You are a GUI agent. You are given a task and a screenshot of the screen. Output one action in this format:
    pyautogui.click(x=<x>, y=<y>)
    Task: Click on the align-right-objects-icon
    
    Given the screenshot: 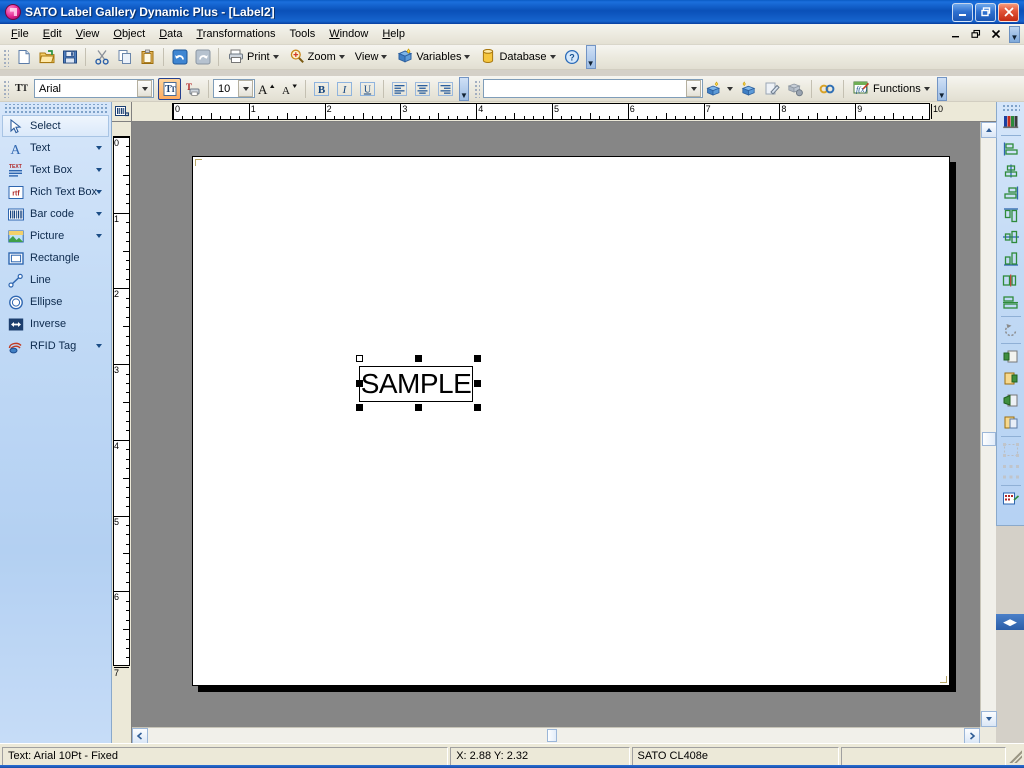 What is the action you would take?
    pyautogui.click(x=1011, y=193)
    